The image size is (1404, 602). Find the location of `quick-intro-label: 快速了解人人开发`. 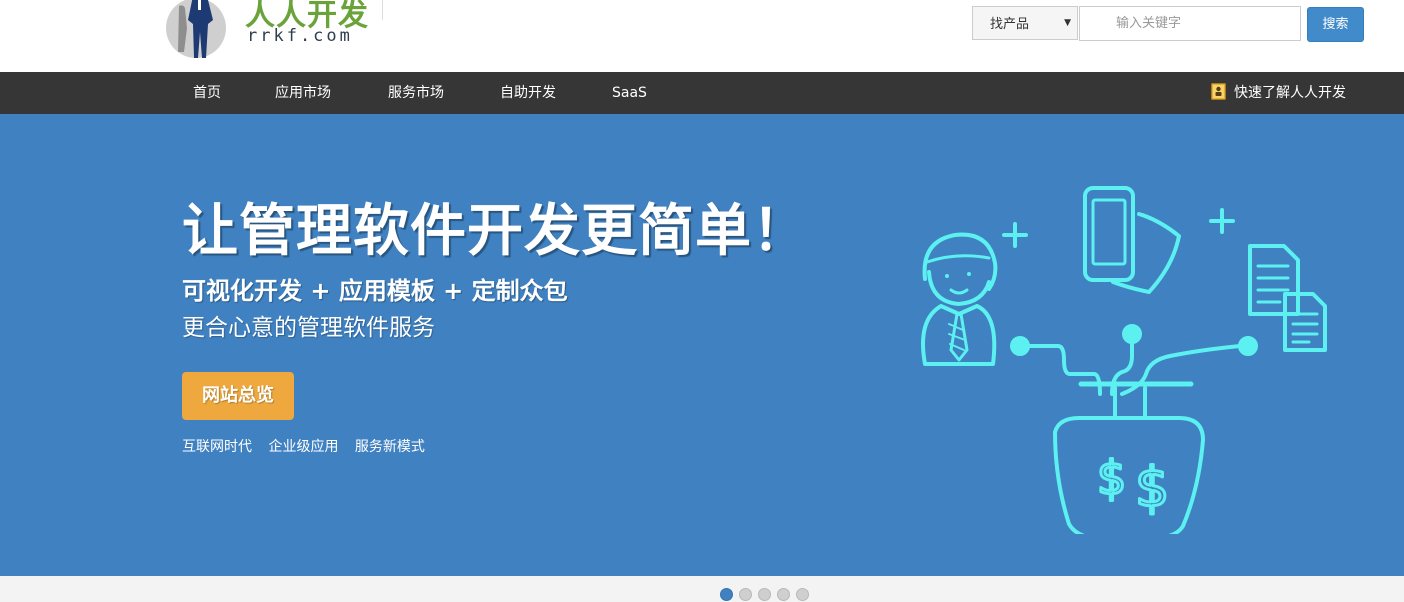

quick-intro-label: 快速了解人人开发 is located at coordinates (1290, 93).